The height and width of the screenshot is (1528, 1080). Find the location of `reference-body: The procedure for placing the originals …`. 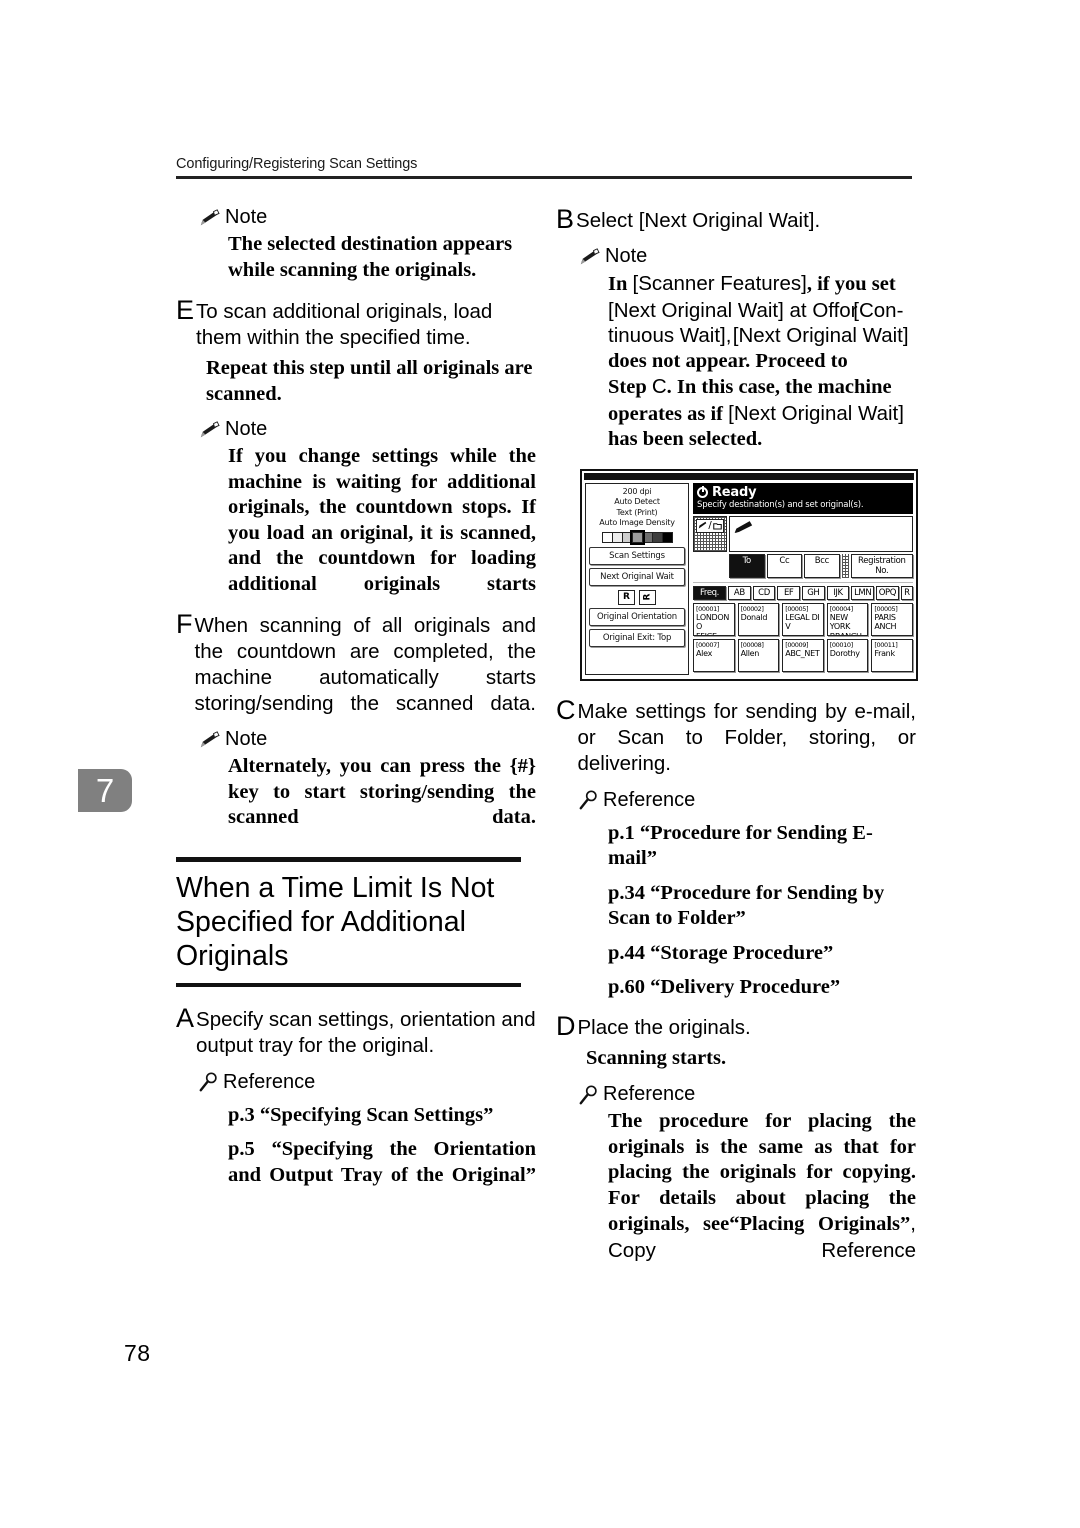

reference-body: The procedure for placing the originals … is located at coordinates (762, 1186).